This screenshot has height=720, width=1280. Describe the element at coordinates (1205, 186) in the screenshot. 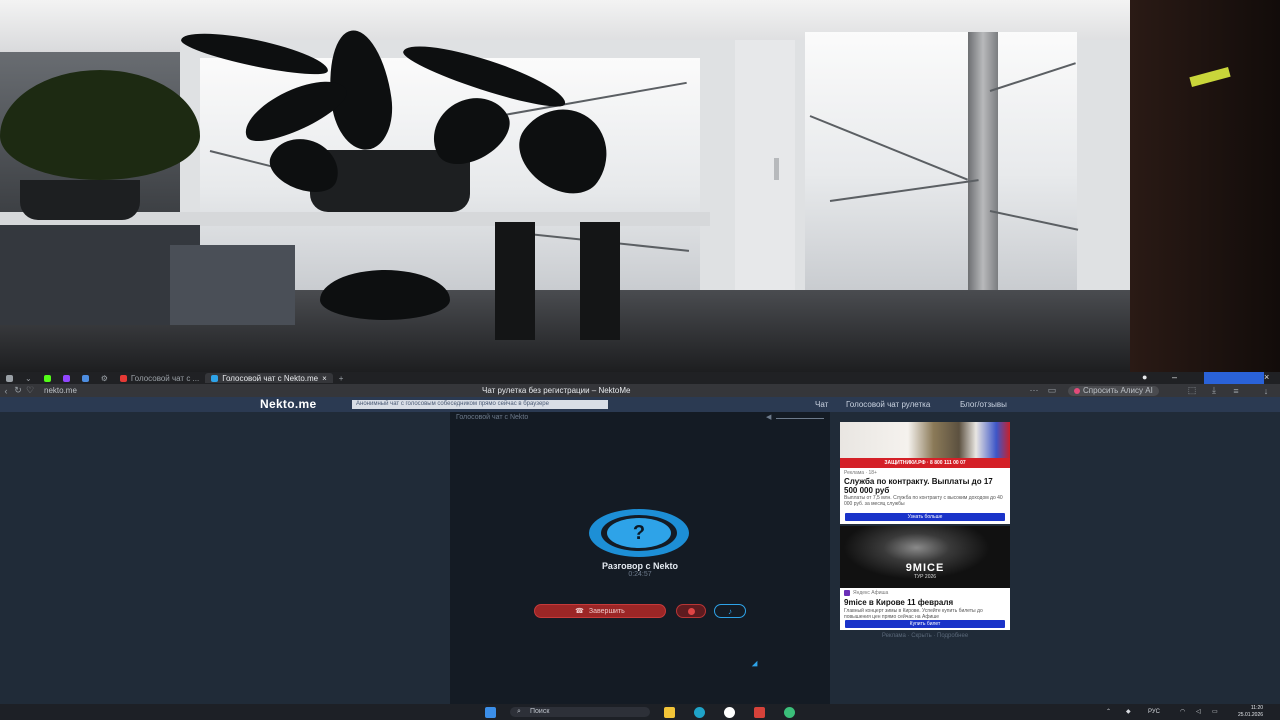

I see `curtain` at that location.